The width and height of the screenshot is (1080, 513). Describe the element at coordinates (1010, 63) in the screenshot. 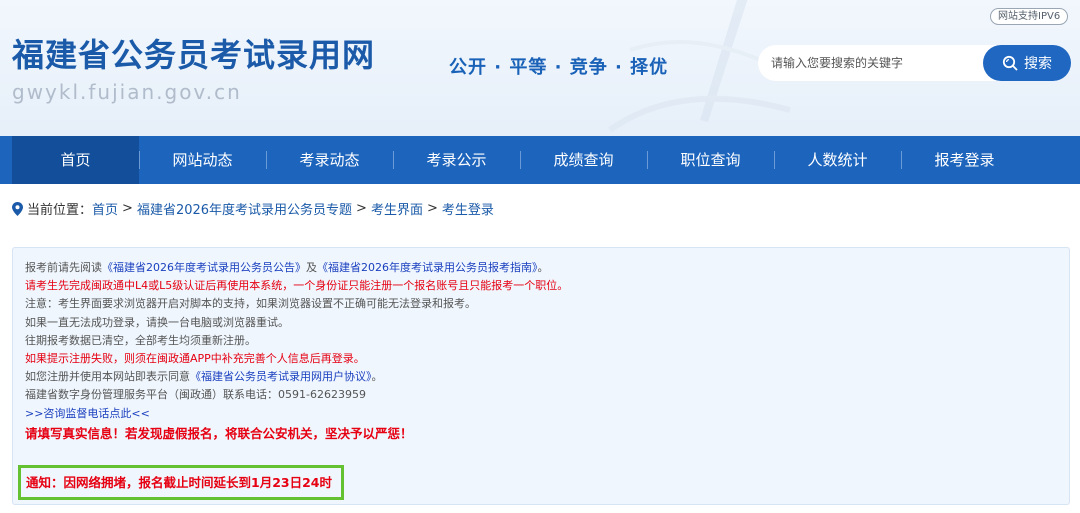

I see `search-icon` at that location.